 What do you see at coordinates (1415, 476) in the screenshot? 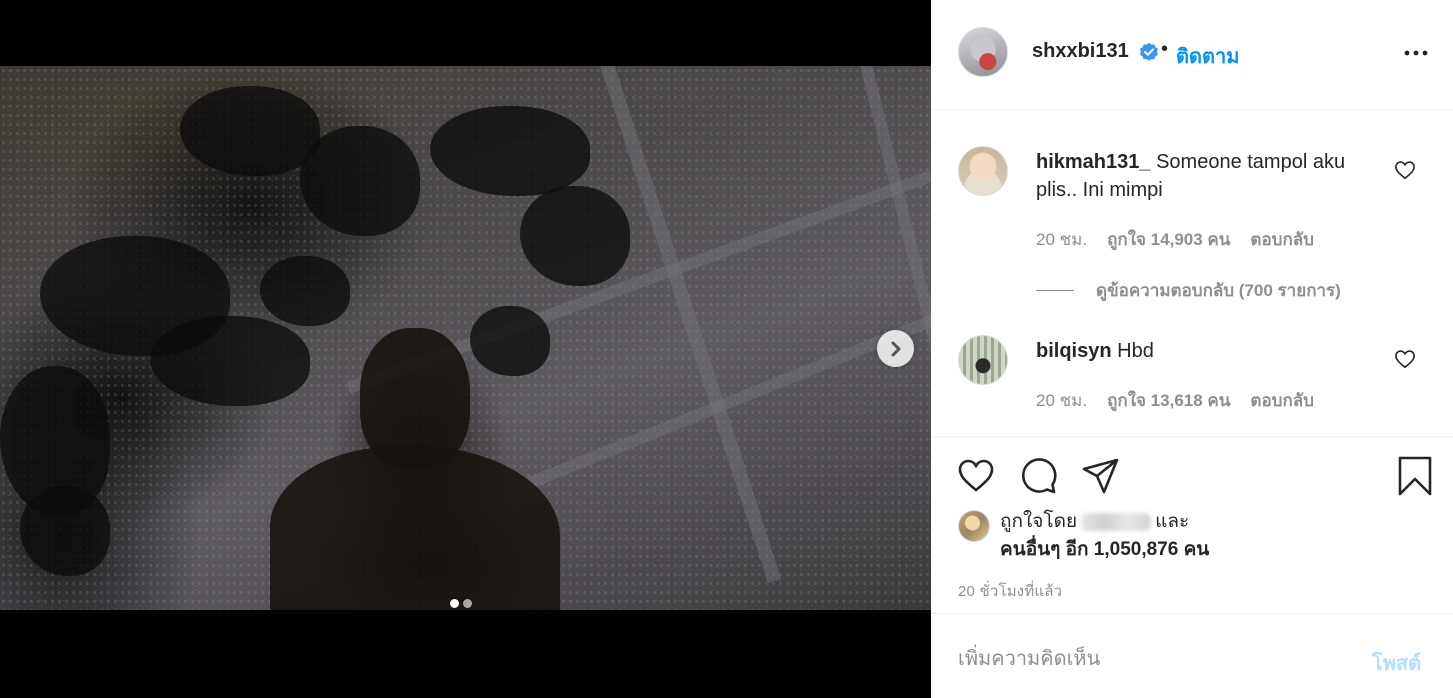
I see `bookmark-icon` at bounding box center [1415, 476].